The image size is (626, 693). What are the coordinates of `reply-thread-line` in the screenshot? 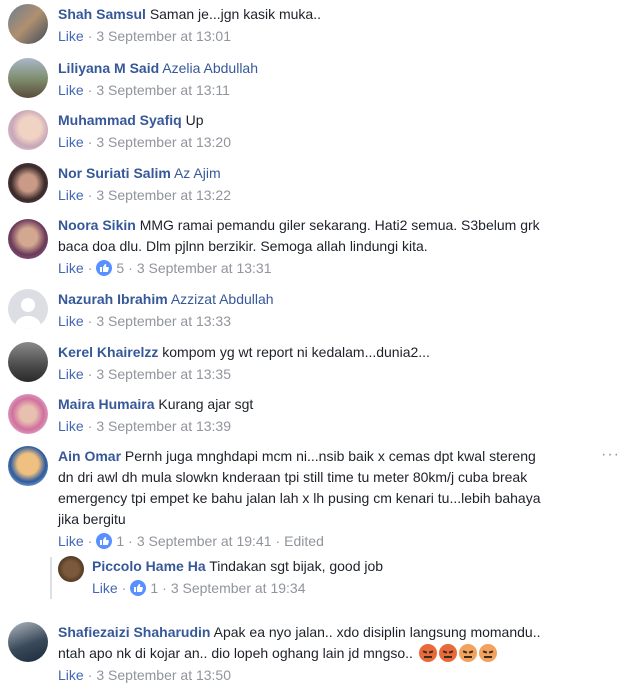 It's located at (51, 578).